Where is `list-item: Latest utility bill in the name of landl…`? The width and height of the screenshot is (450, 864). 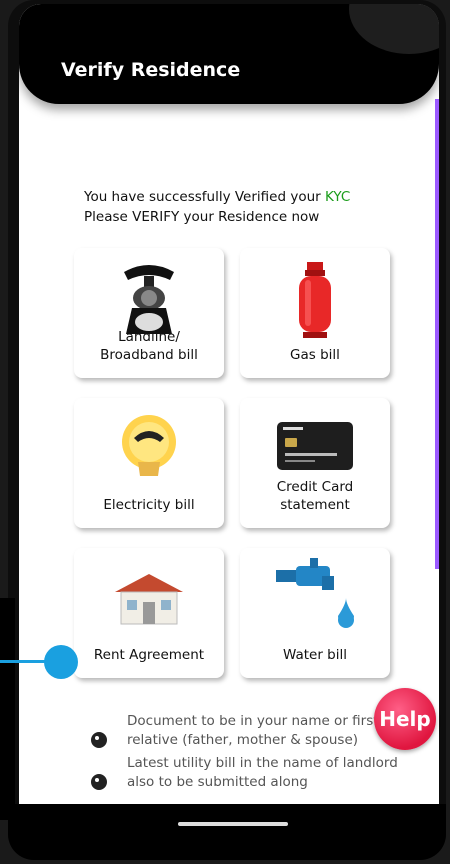 list-item: Latest utility bill in the name of landl… is located at coordinates (256, 773).